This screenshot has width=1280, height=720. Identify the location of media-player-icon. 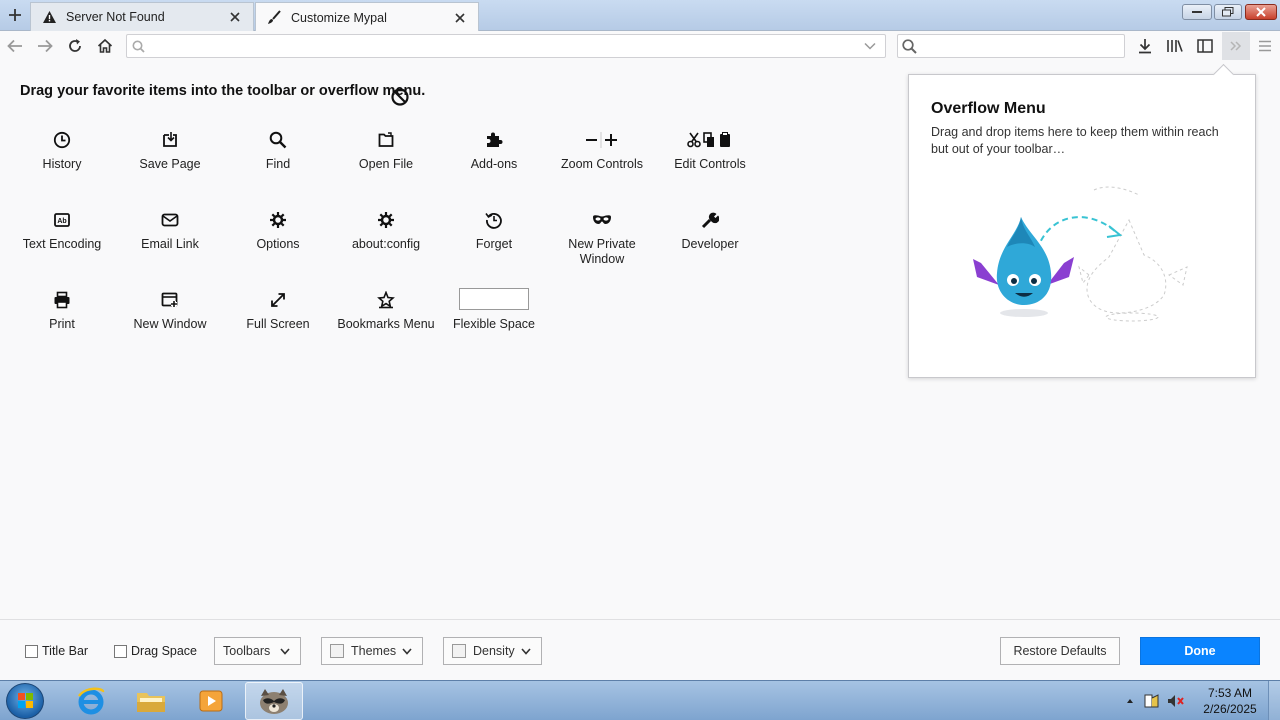
(211, 701).